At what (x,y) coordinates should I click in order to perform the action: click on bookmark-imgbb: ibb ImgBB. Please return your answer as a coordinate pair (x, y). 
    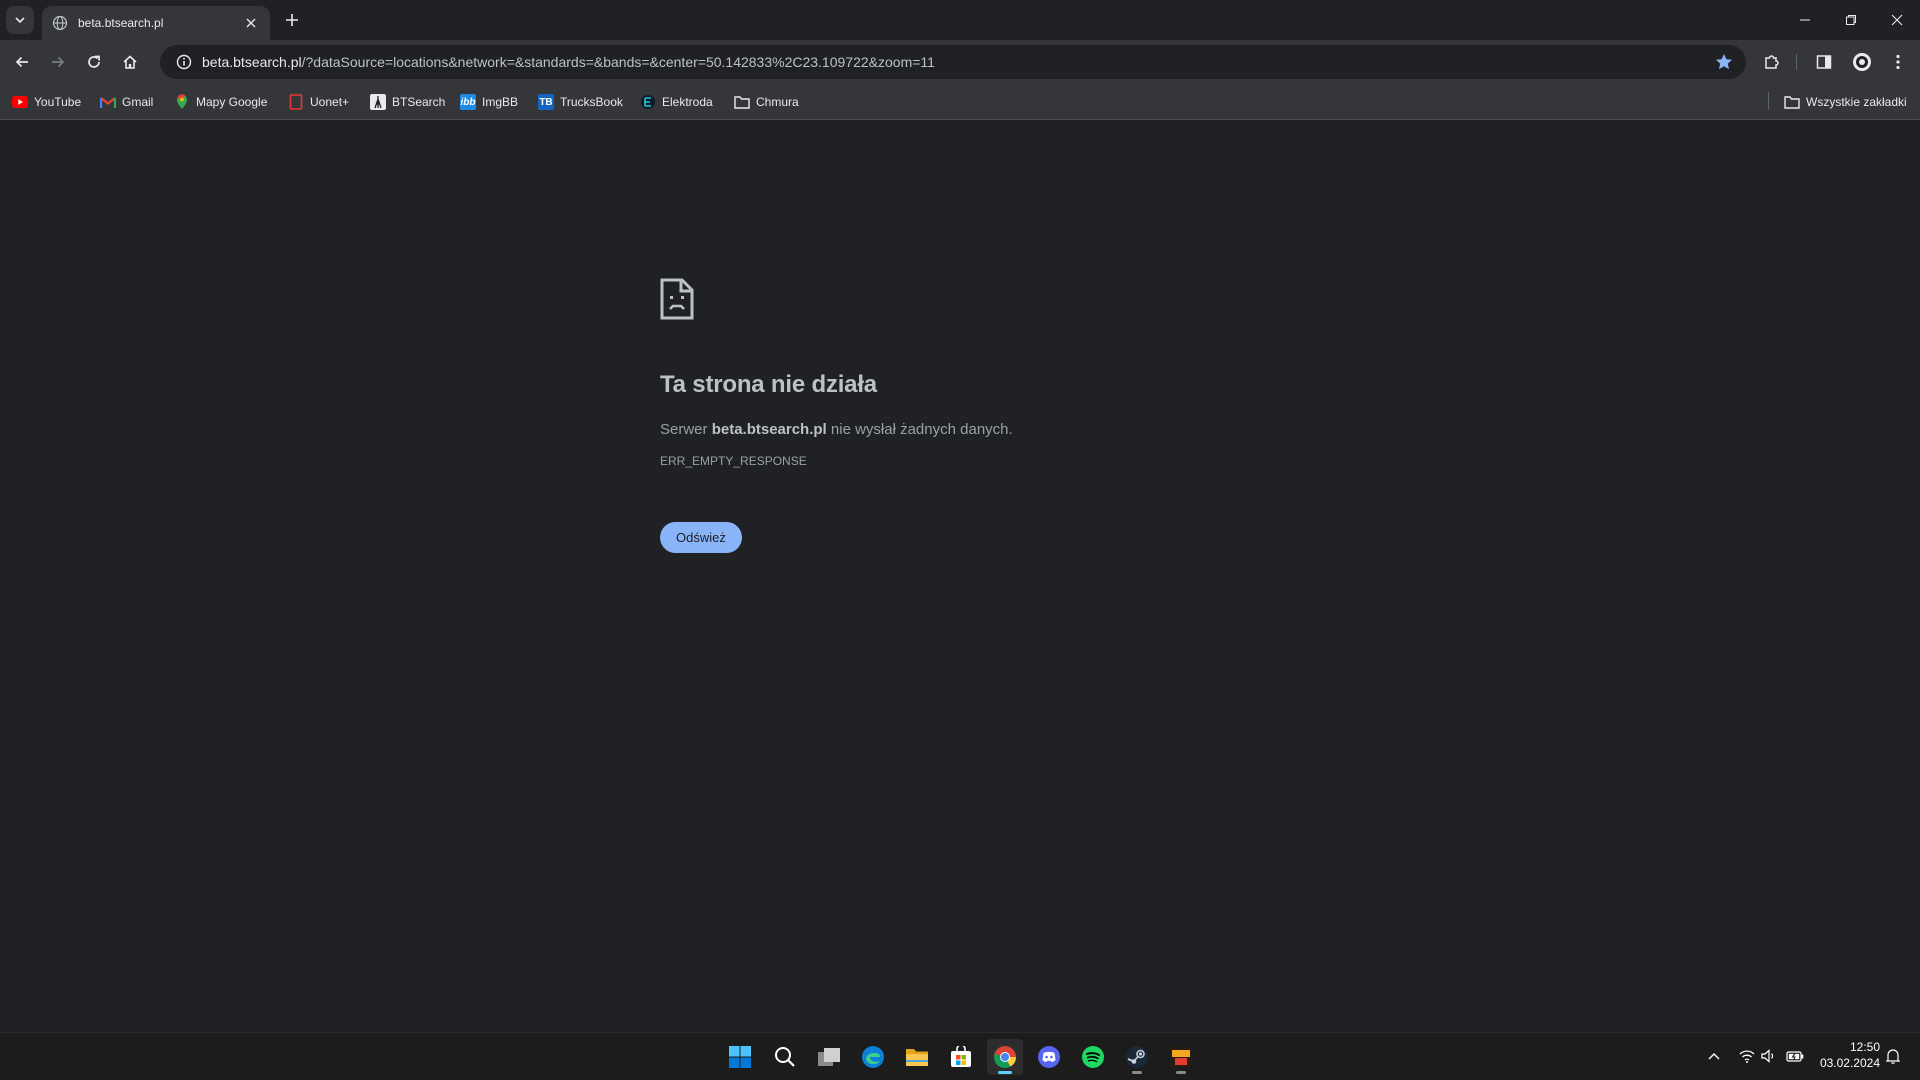
    Looking at the image, I should click on (489, 102).